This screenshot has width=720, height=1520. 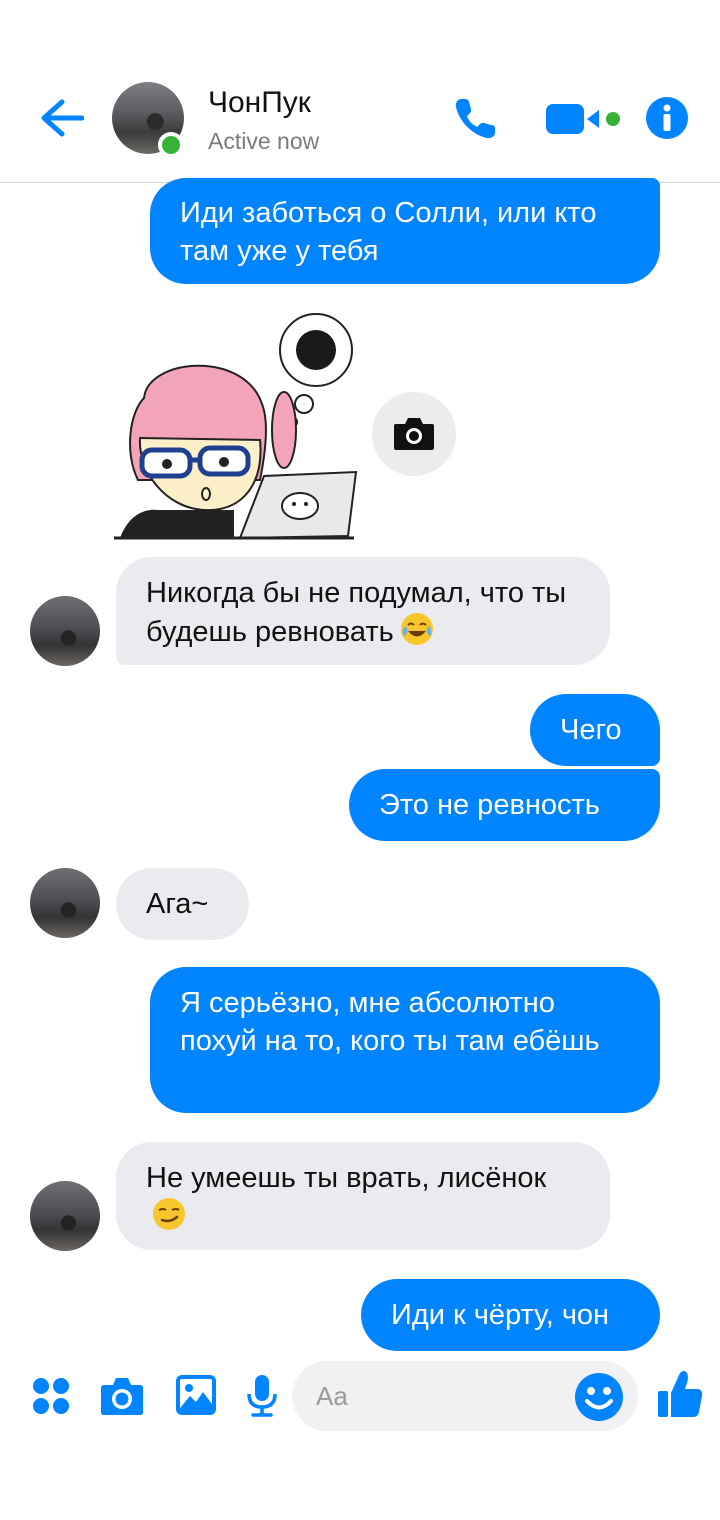 I want to click on message-composer: Aa, so click(x=360, y=1400).